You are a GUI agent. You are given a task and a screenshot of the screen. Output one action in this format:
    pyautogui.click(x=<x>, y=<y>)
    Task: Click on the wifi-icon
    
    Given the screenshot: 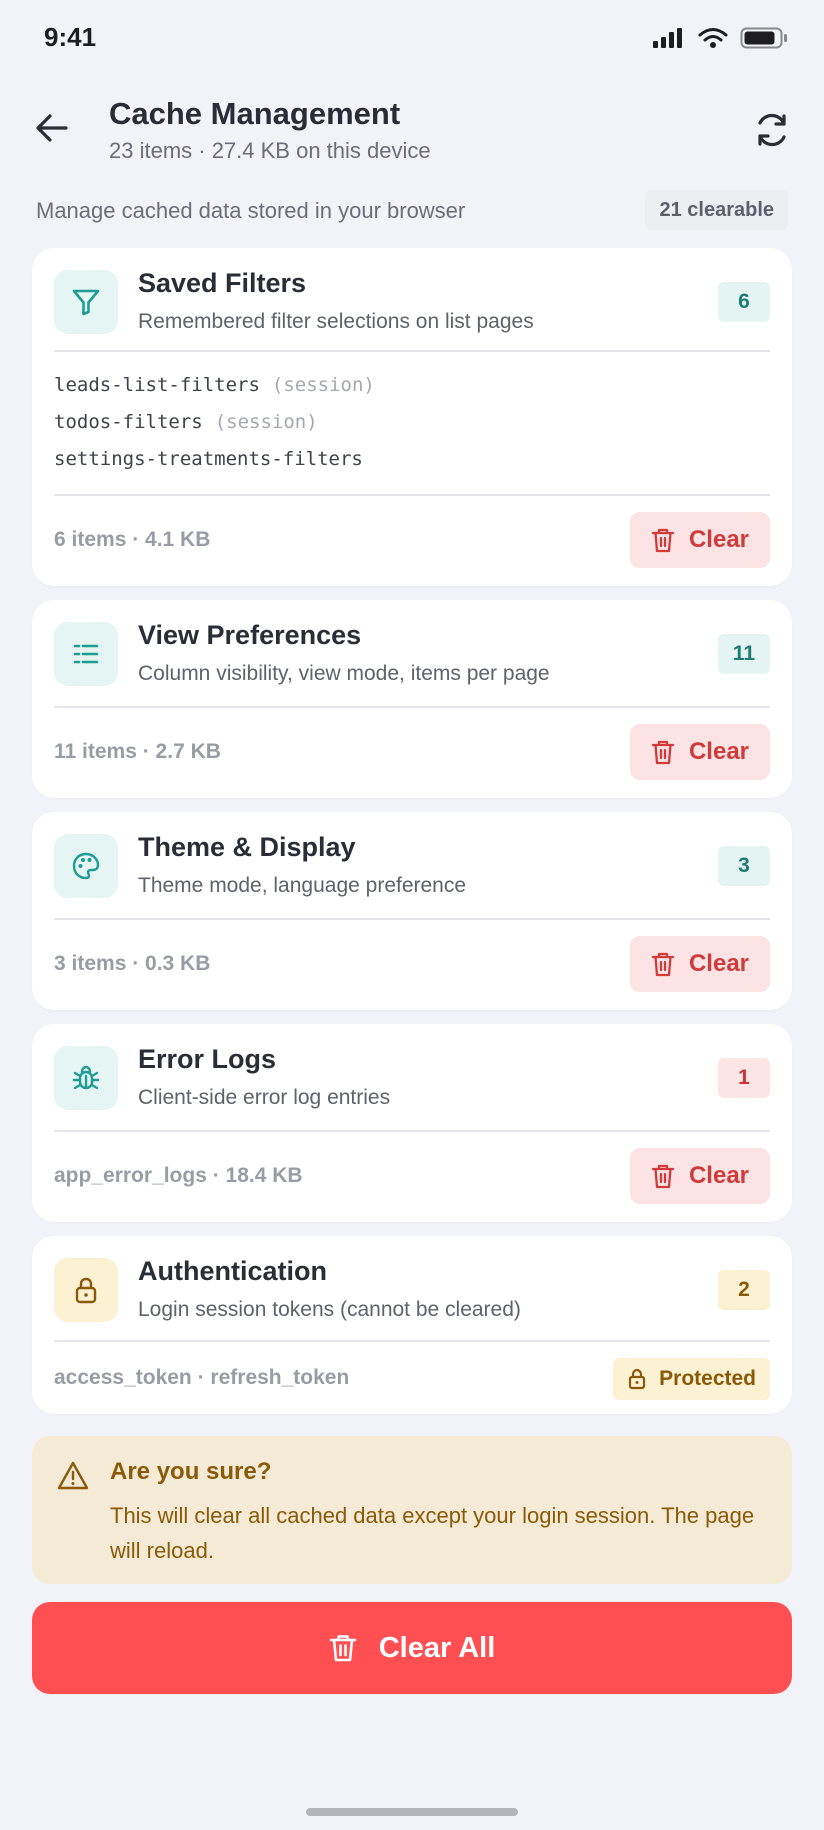 What is the action you would take?
    pyautogui.click(x=713, y=38)
    